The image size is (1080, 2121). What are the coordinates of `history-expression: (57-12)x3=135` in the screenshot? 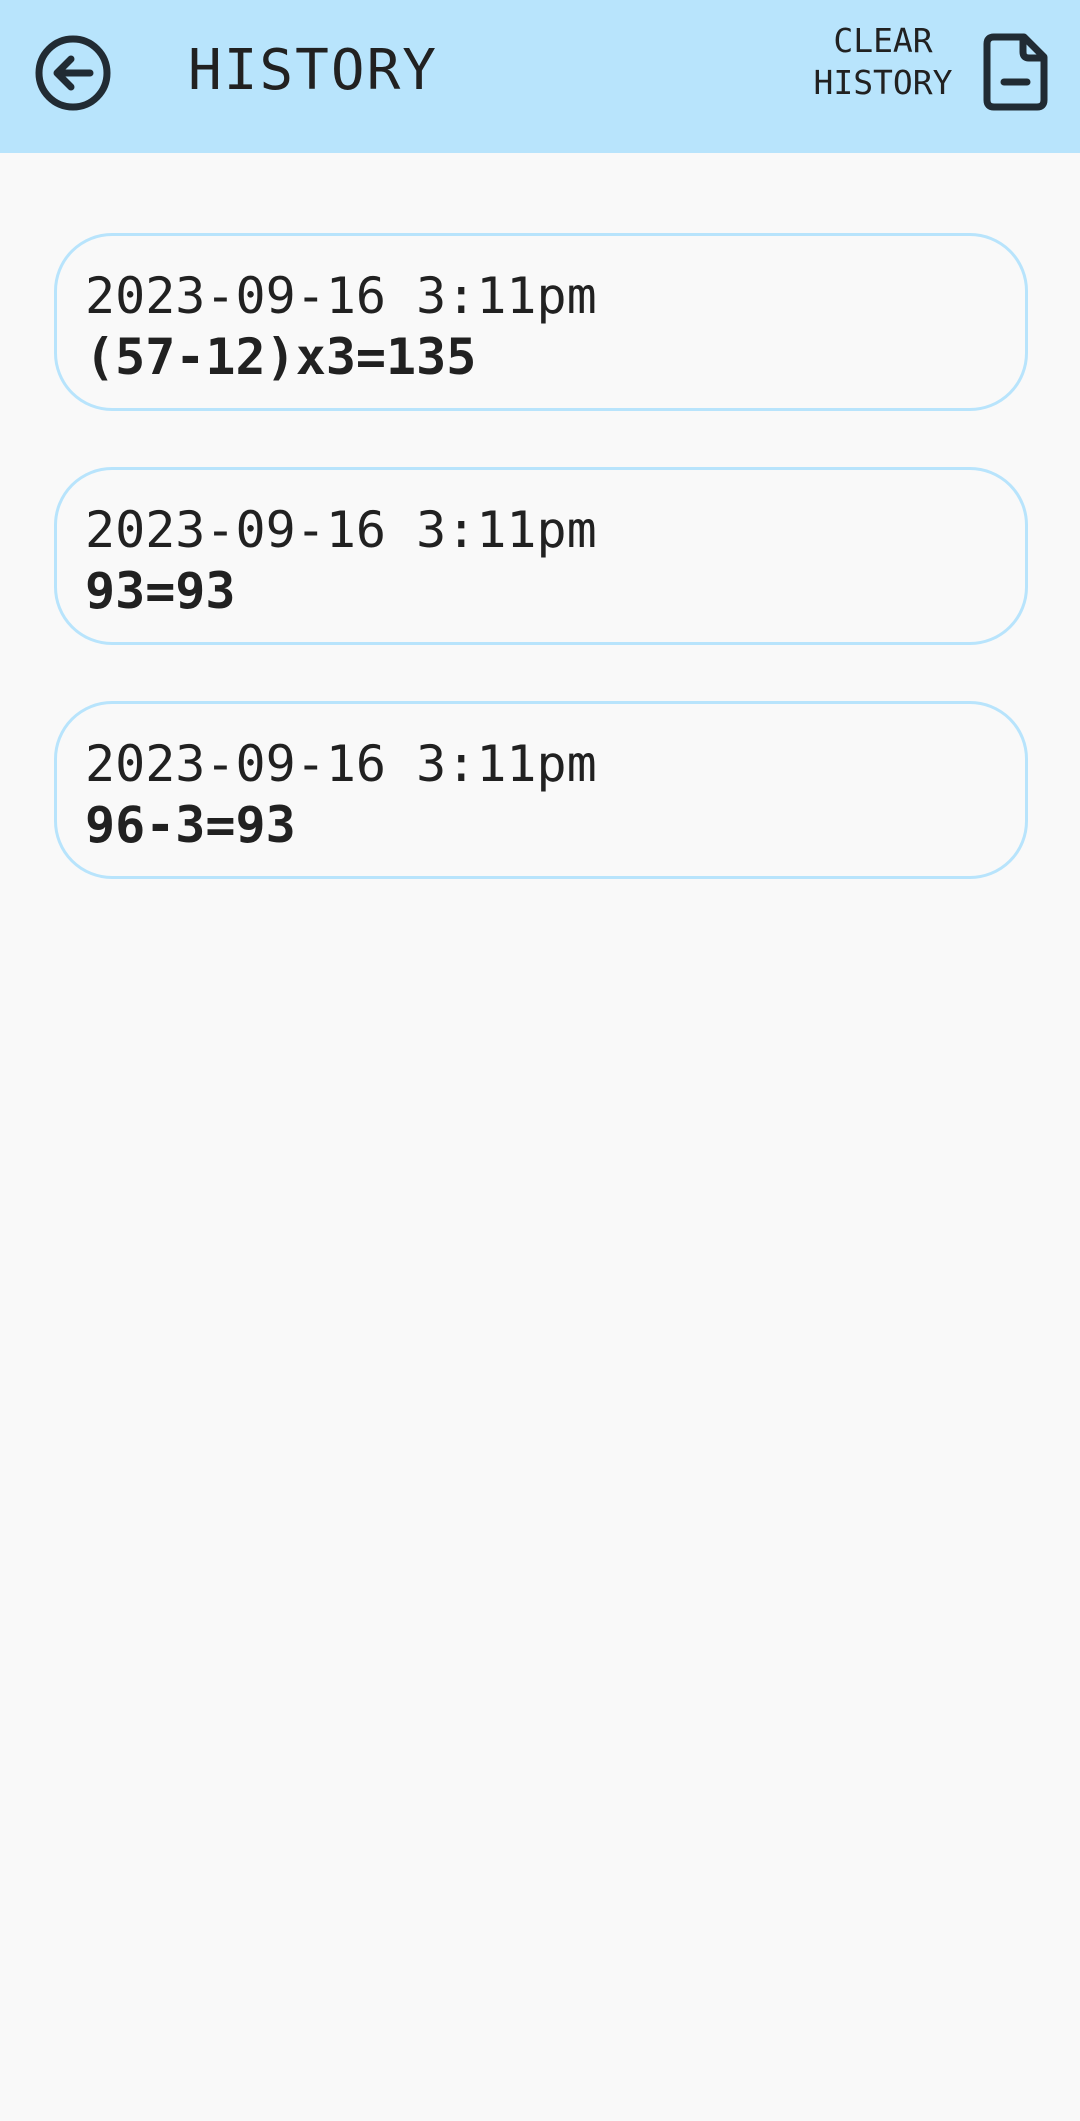 It's located at (281, 357).